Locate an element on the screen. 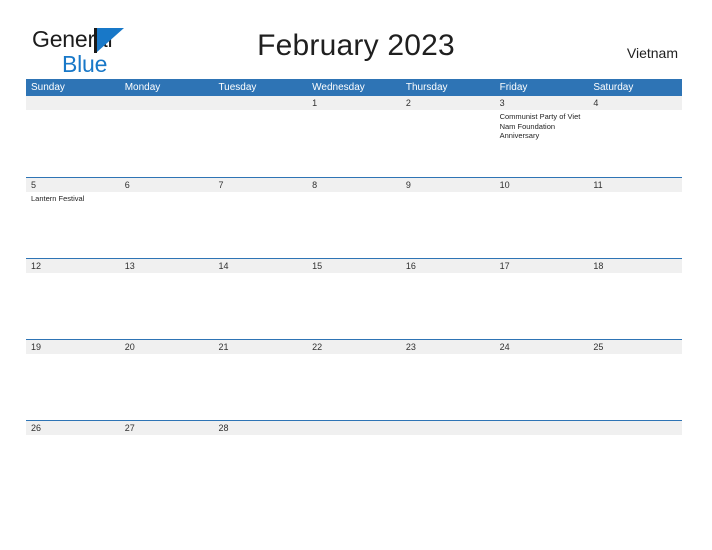  calendar-day-cell: 25 is located at coordinates (635, 380).